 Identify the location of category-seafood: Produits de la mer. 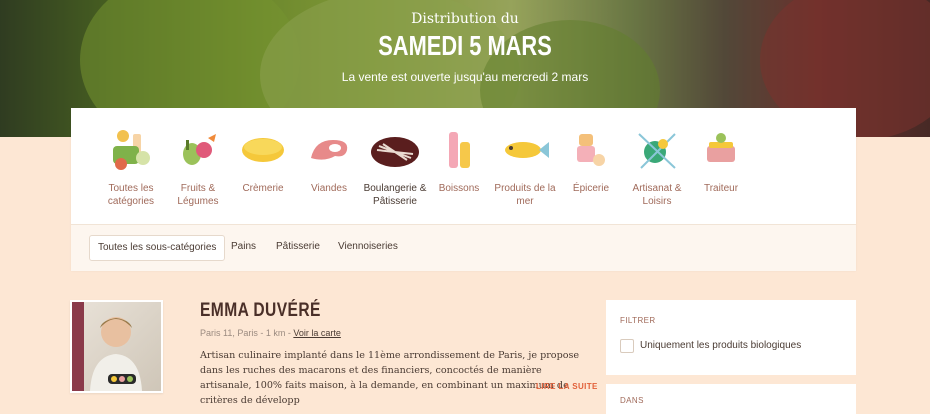
(525, 168).